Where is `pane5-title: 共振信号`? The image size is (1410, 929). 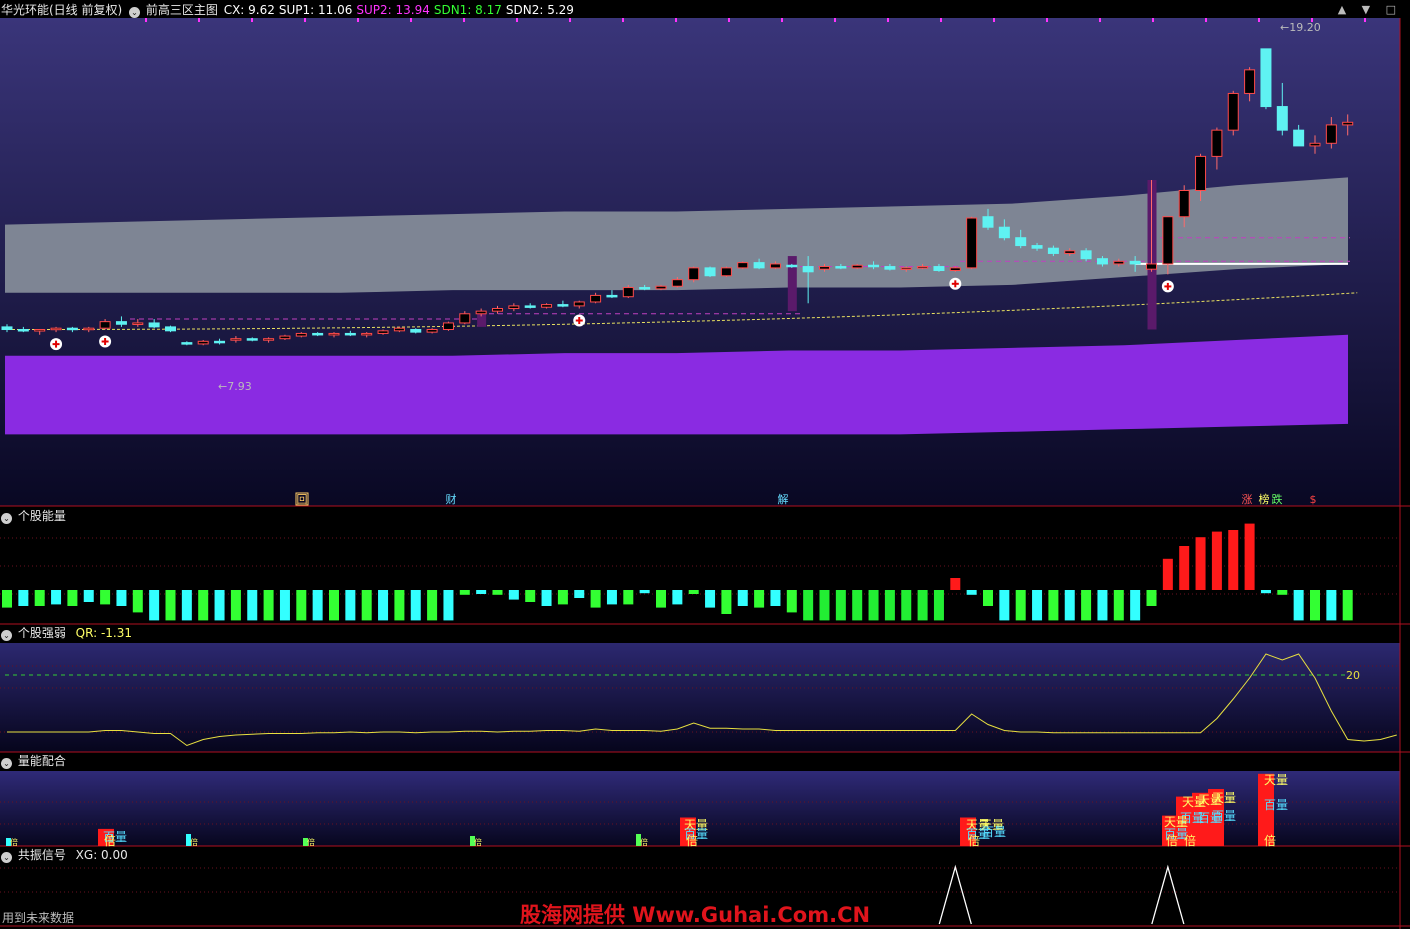
pane5-title: 共振信号 is located at coordinates (42, 855).